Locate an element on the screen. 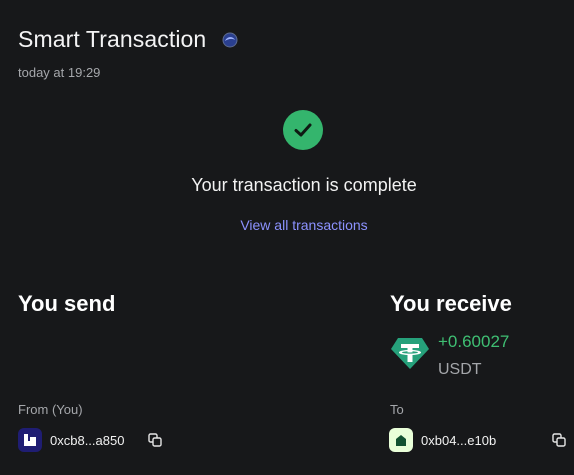 The height and width of the screenshot is (475, 574). usdt-token-icon is located at coordinates (410, 353).